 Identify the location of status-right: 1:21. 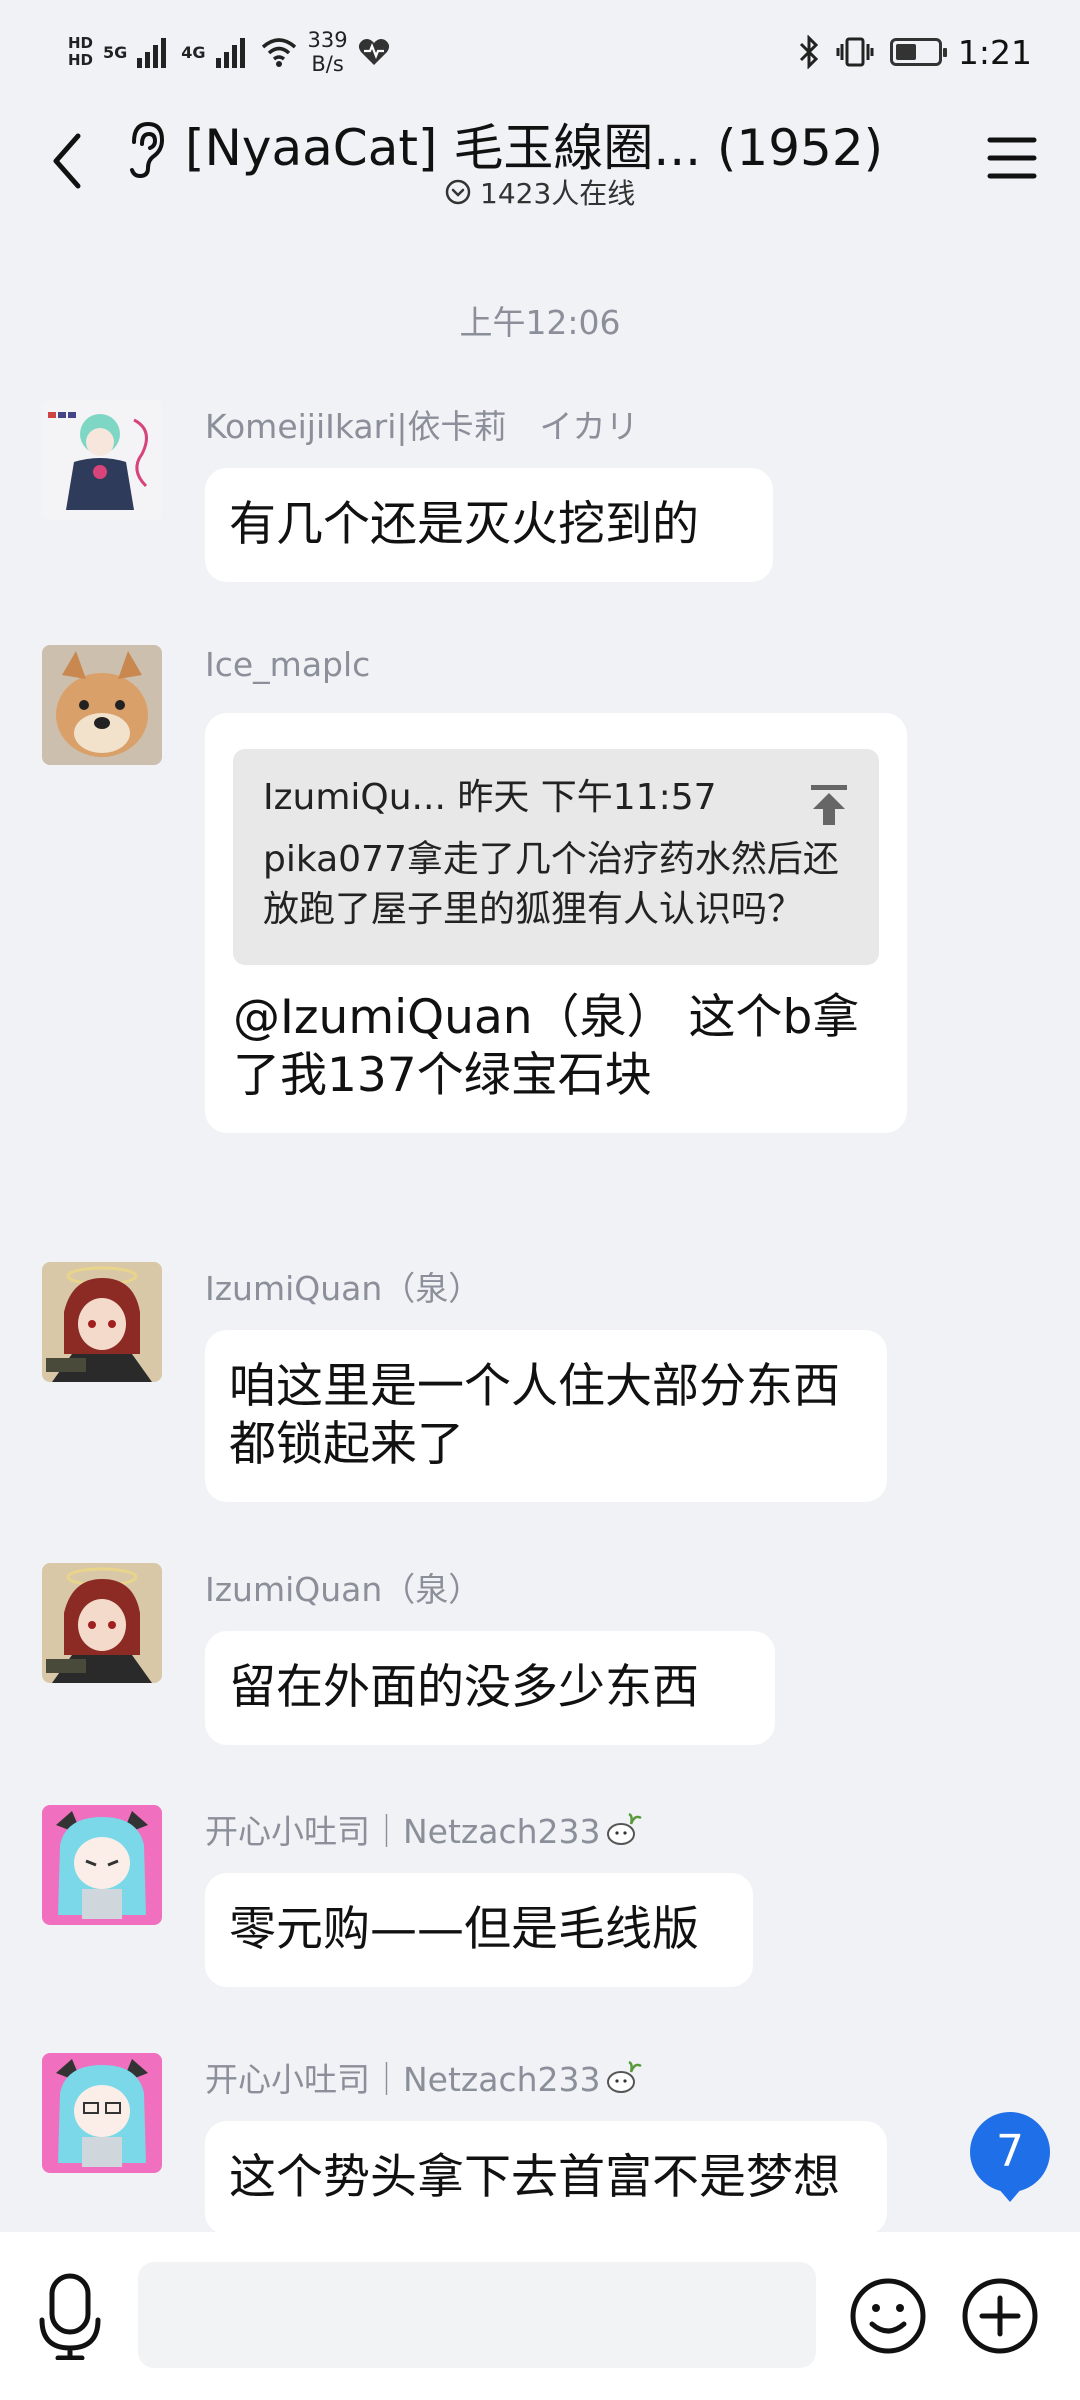
(915, 52).